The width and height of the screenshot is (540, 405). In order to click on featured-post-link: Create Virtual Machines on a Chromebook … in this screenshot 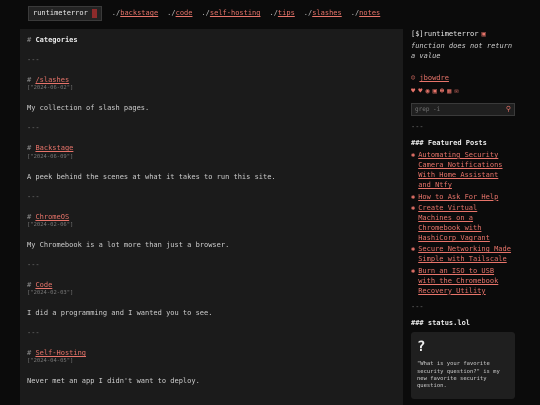, I will do `click(466, 223)`.